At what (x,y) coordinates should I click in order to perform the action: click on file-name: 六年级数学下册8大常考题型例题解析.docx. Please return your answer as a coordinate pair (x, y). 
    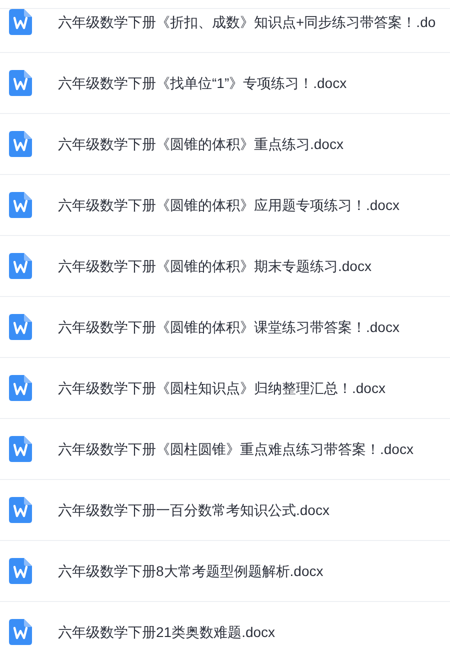
    Looking at the image, I should click on (191, 571).